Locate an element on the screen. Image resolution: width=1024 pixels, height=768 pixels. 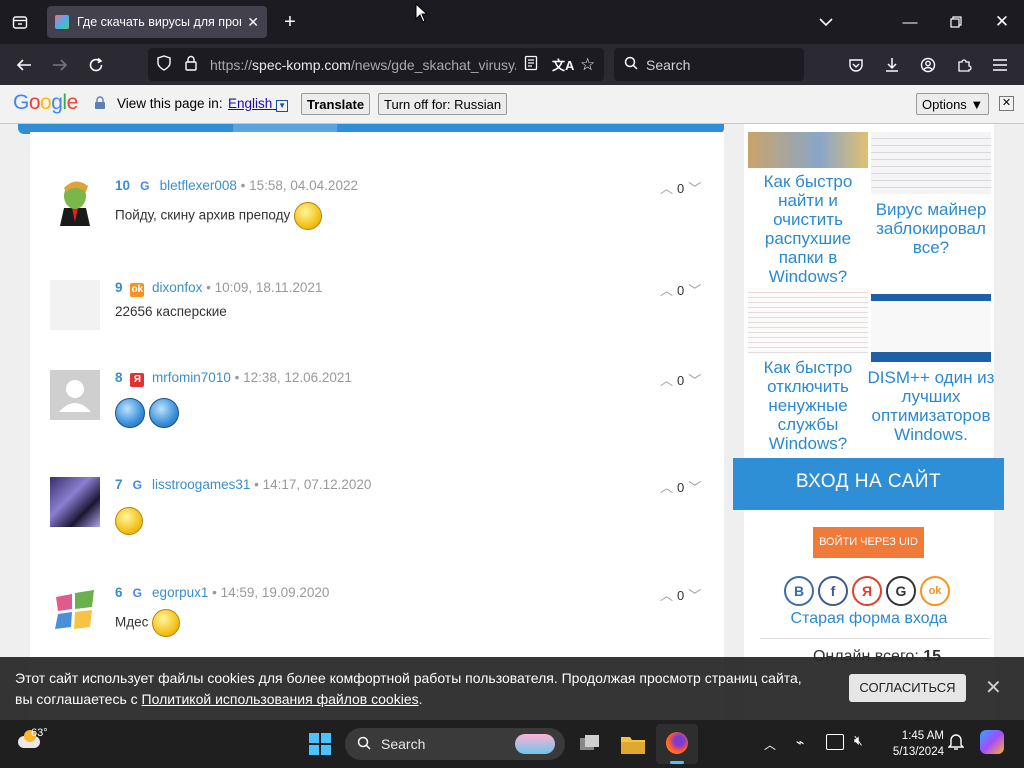
comment-header: 6 G egorpux1 • 14:59, 19.09.2020 is located at coordinates (222, 592).